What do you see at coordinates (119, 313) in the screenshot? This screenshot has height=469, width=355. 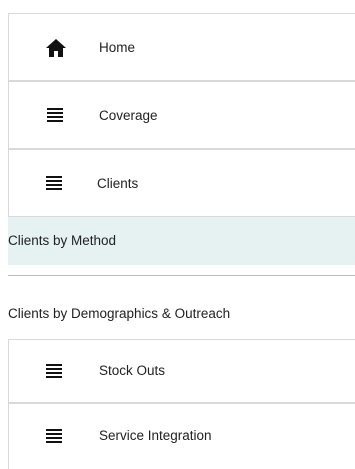 I see `subnav-item-label: Clients by Demographics & Outreach` at bounding box center [119, 313].